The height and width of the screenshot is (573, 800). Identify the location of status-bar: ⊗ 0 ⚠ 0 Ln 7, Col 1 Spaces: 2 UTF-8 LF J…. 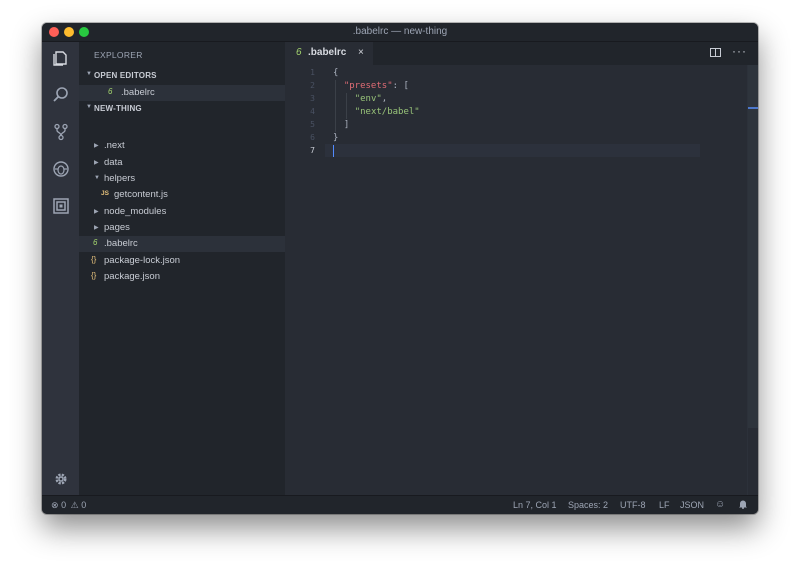
(400, 504).